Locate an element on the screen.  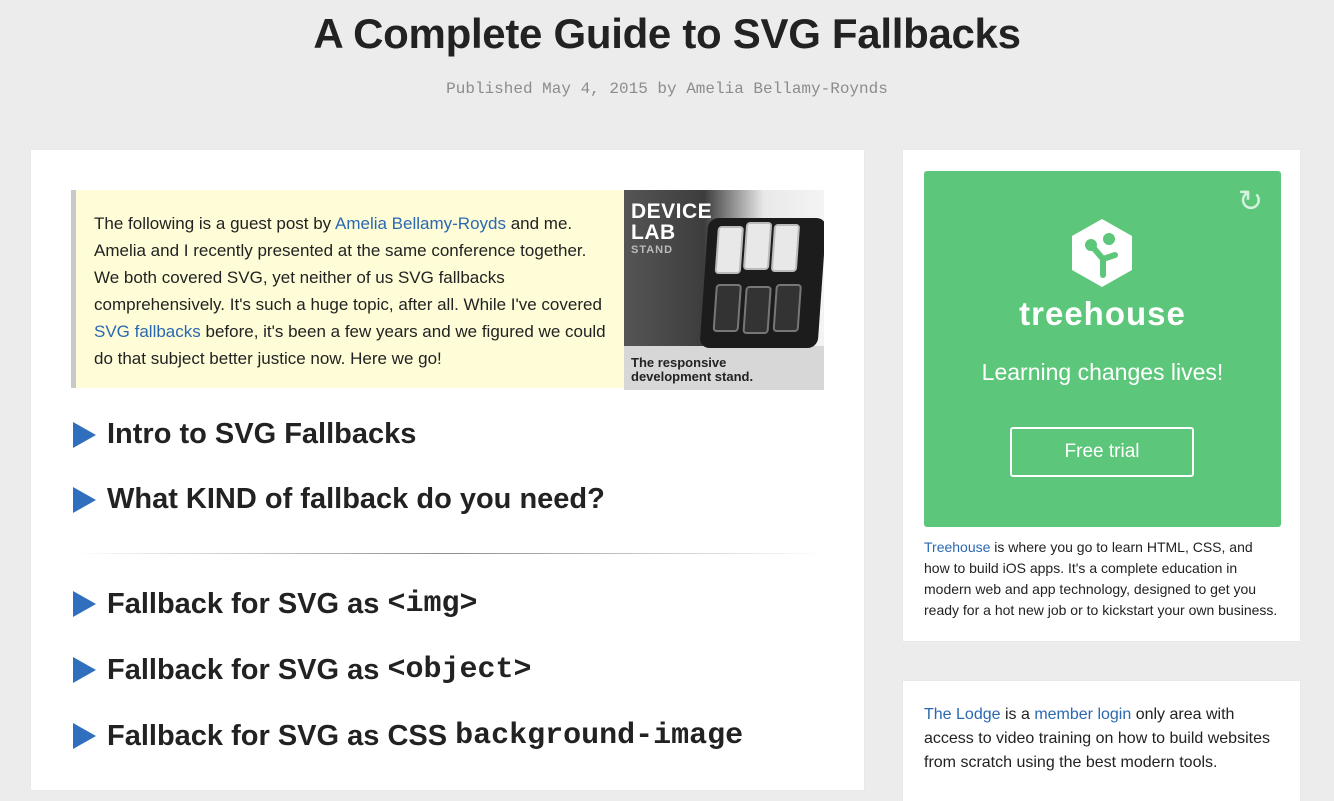
section-heading-img: Fallback for SVG as <img> is located at coordinates (275, 604).